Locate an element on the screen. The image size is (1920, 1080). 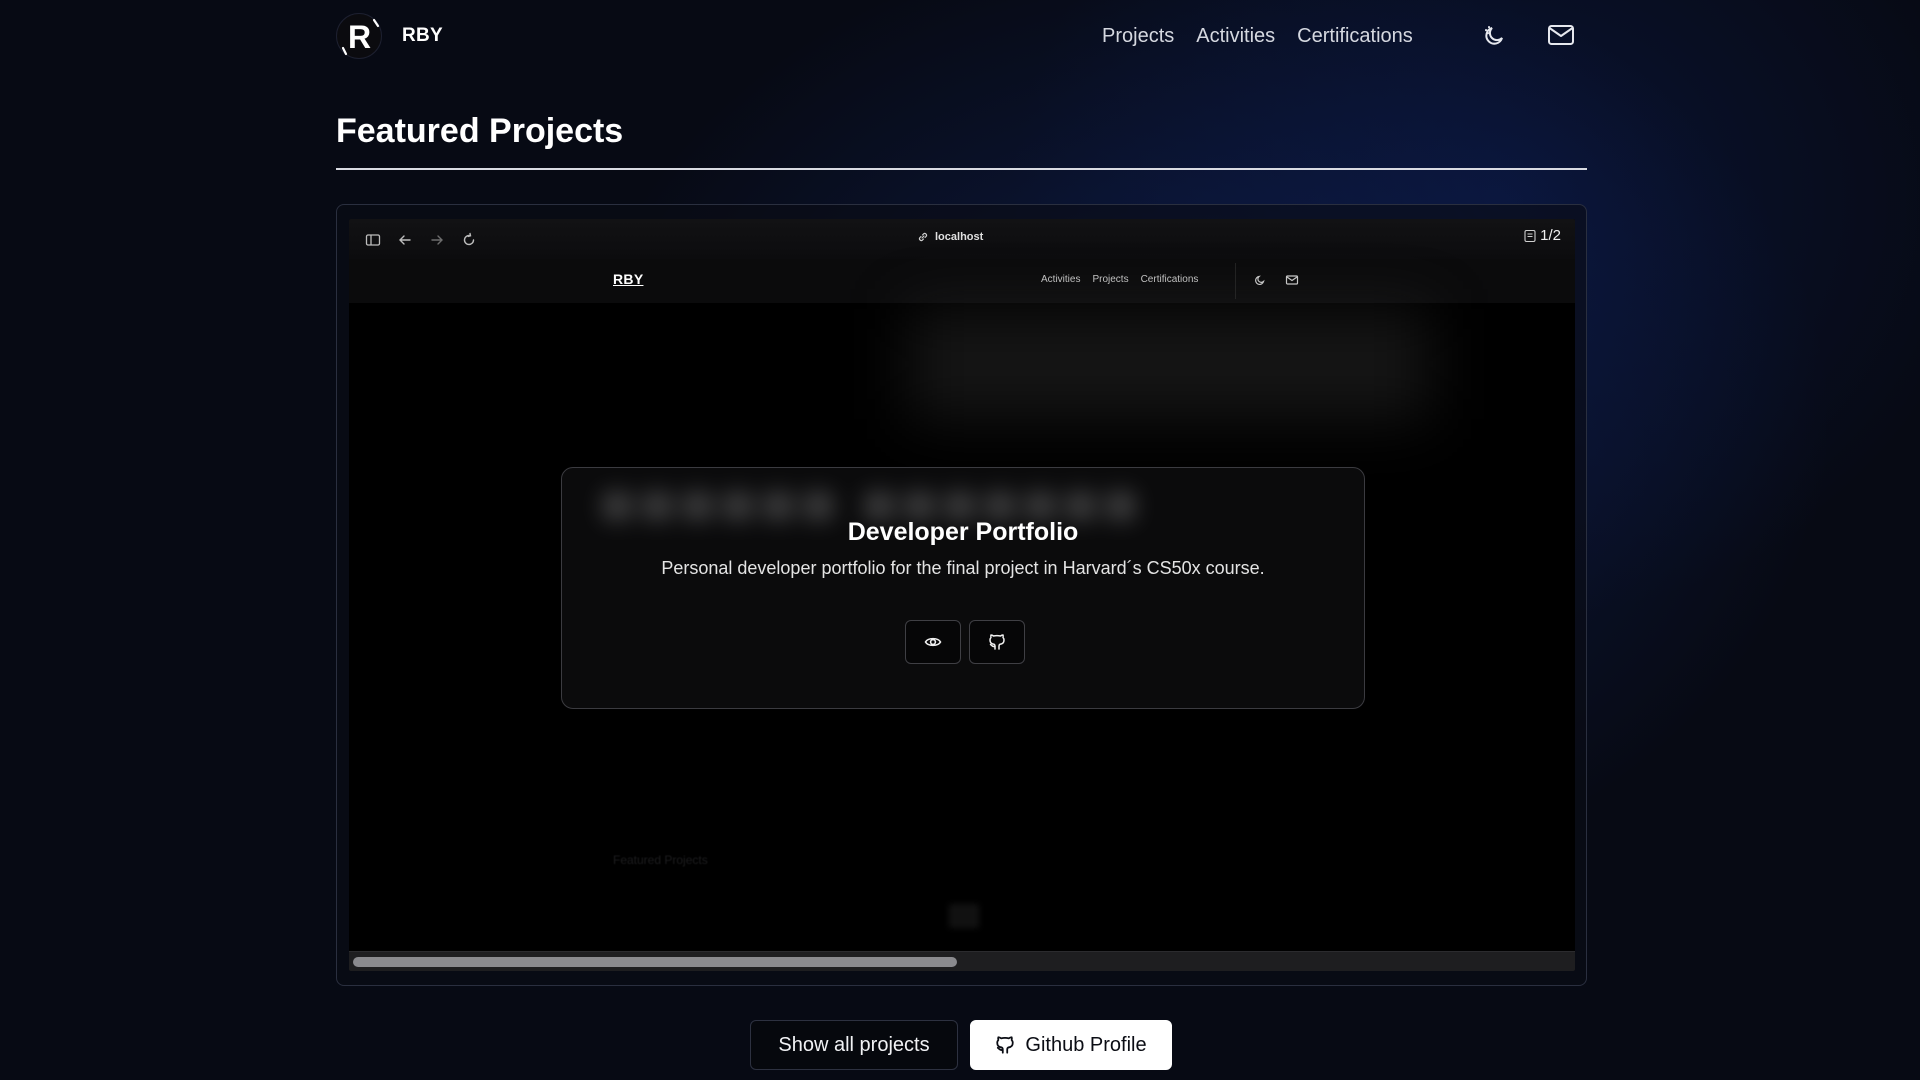
url-text: localhost is located at coordinates (959, 237).